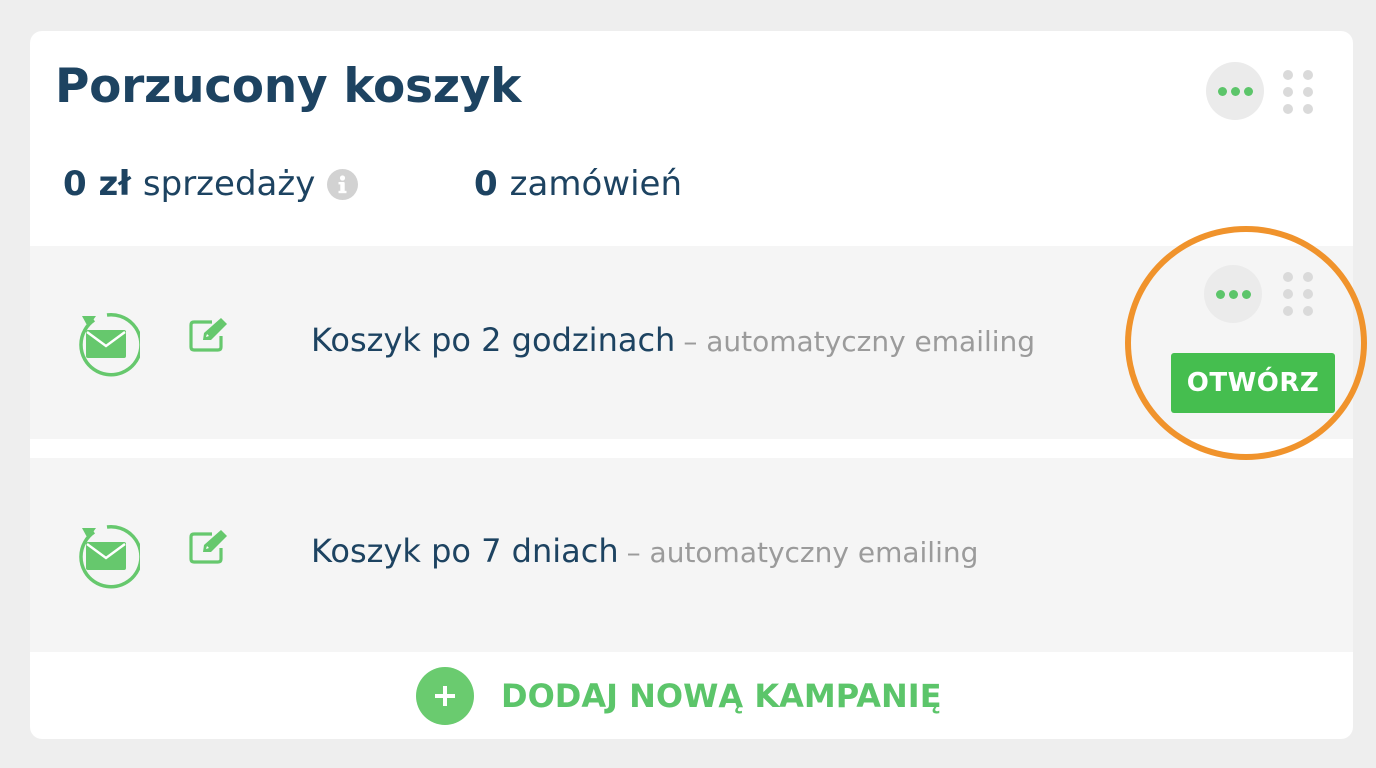 The image size is (1376, 768). What do you see at coordinates (343, 184) in the screenshot?
I see `info-icon` at bounding box center [343, 184].